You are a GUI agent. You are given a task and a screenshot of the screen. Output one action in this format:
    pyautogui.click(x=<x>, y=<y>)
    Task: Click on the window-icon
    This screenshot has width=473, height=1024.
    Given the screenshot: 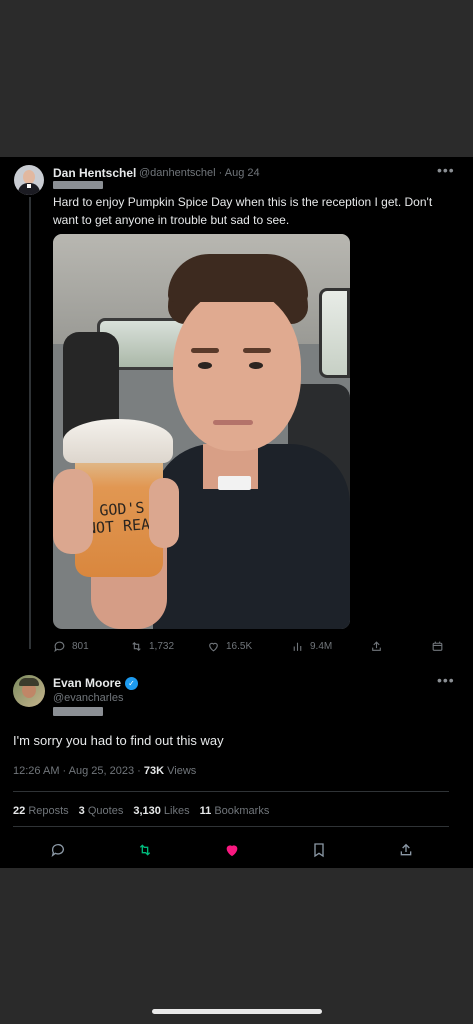 What is the action you would take?
    pyautogui.click(x=437, y=646)
    